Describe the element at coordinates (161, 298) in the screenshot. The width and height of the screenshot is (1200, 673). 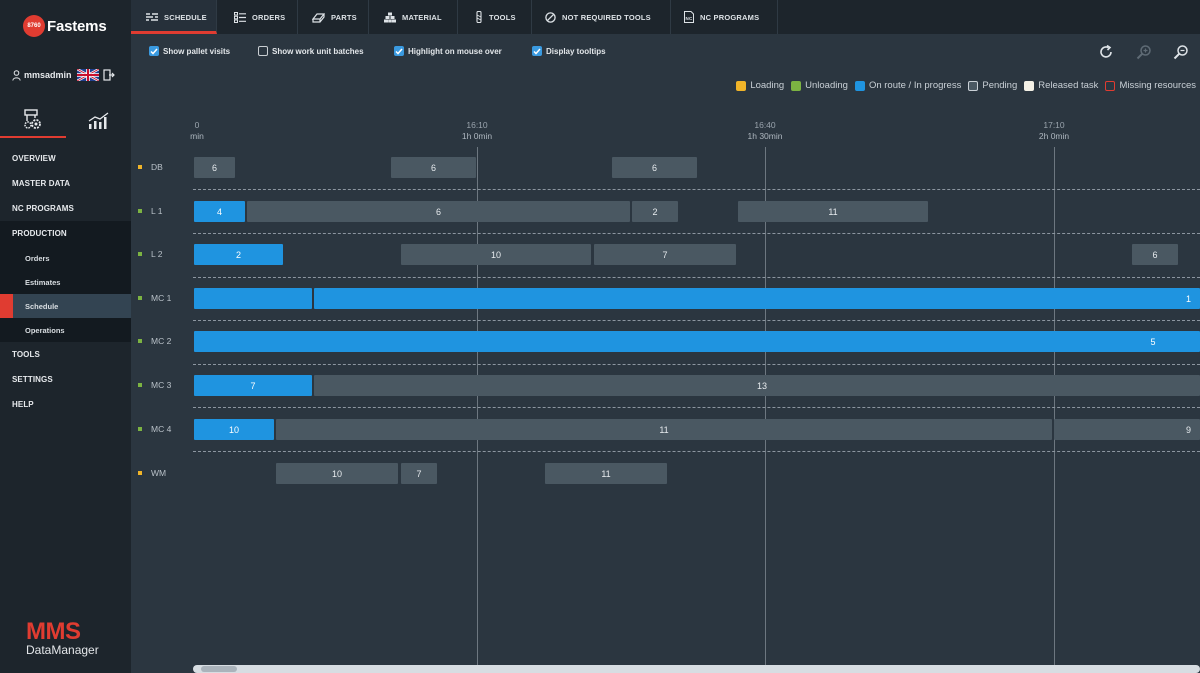
I see `resource-name: MC 1` at that location.